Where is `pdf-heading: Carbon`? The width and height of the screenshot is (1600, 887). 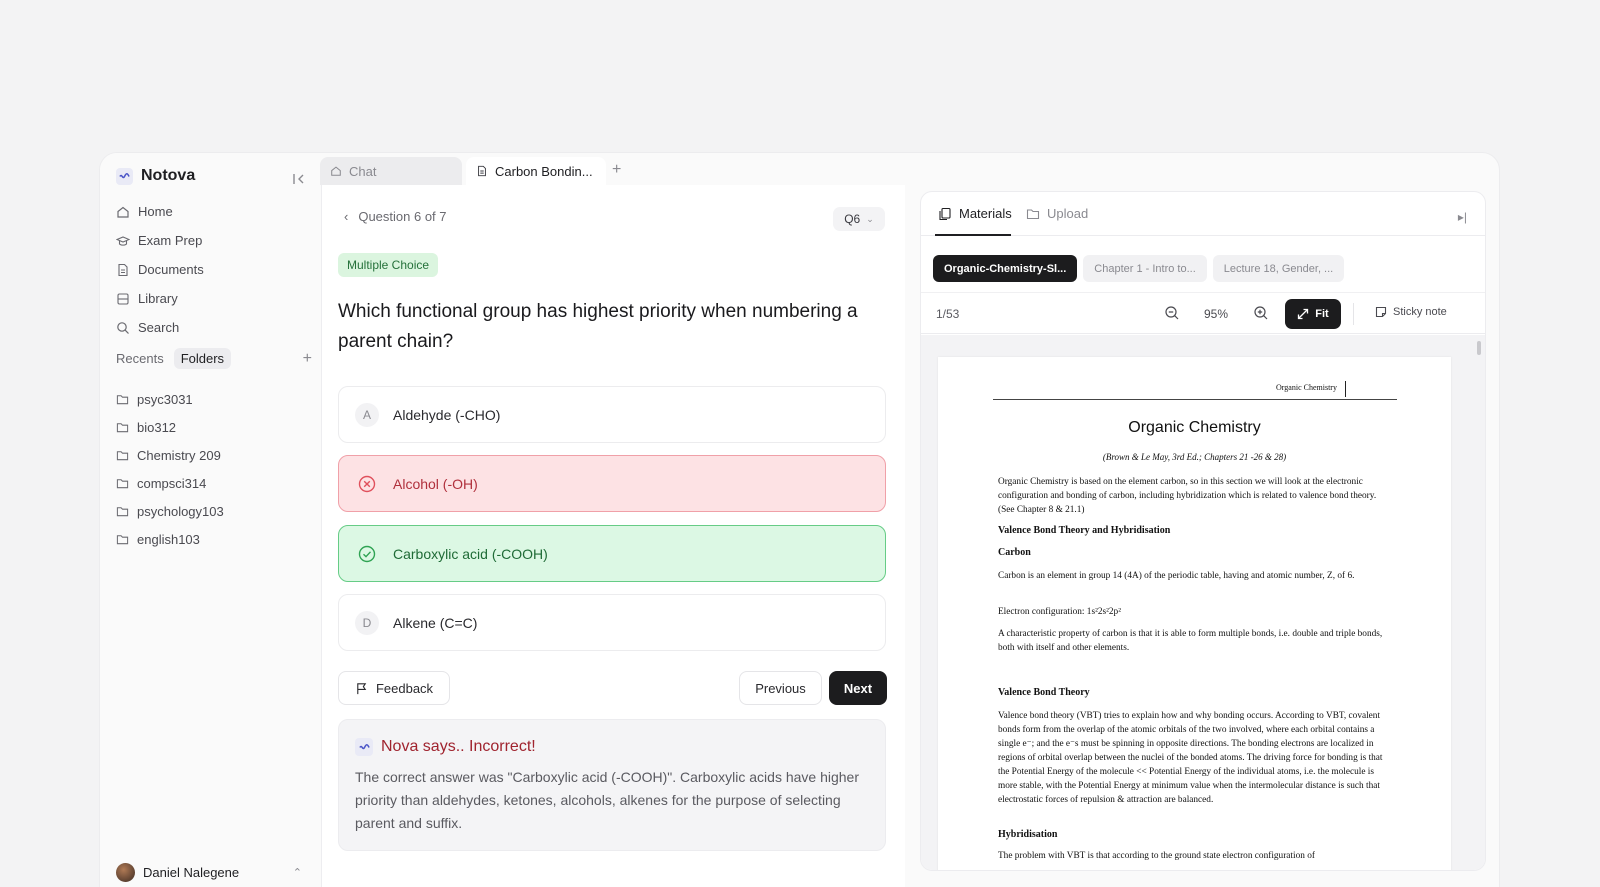
pdf-heading: Carbon is located at coordinates (1014, 552).